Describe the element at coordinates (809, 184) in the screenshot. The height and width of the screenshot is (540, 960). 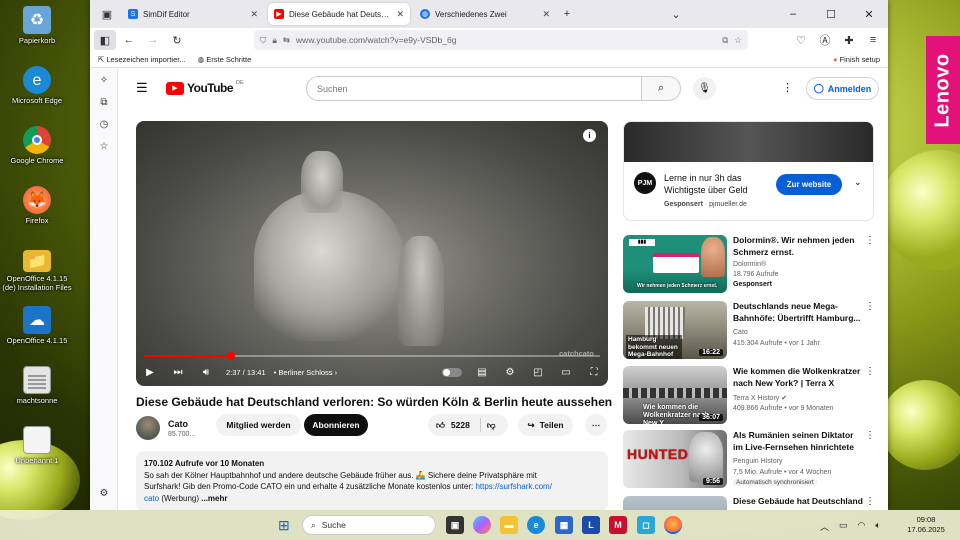
I see `ad-website-button: Zur website` at that location.